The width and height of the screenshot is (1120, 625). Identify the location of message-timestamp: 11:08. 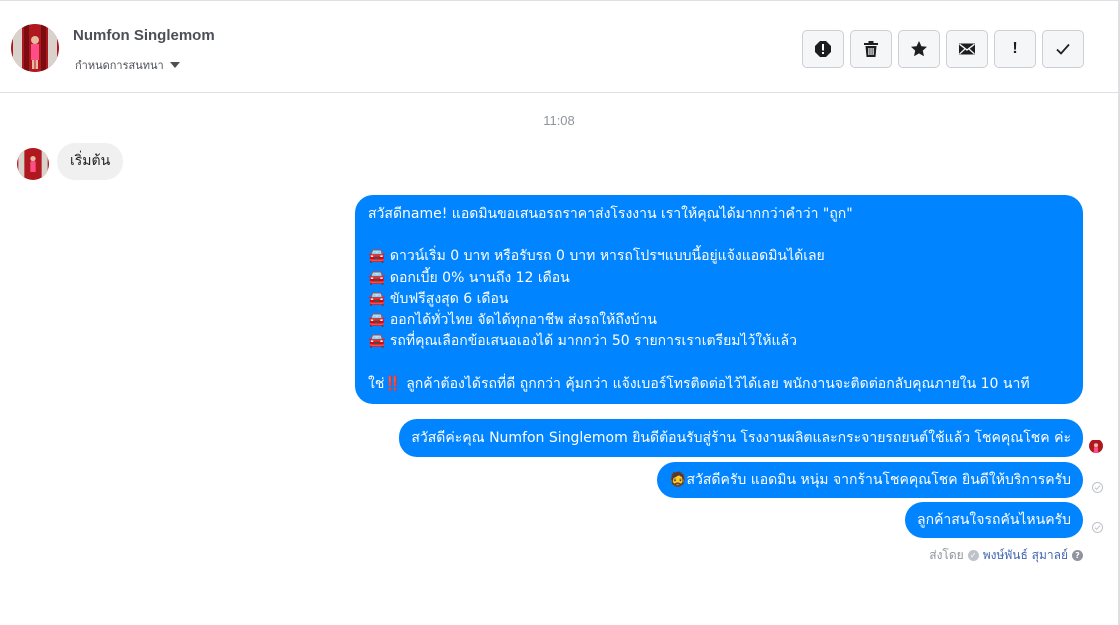
(559, 120).